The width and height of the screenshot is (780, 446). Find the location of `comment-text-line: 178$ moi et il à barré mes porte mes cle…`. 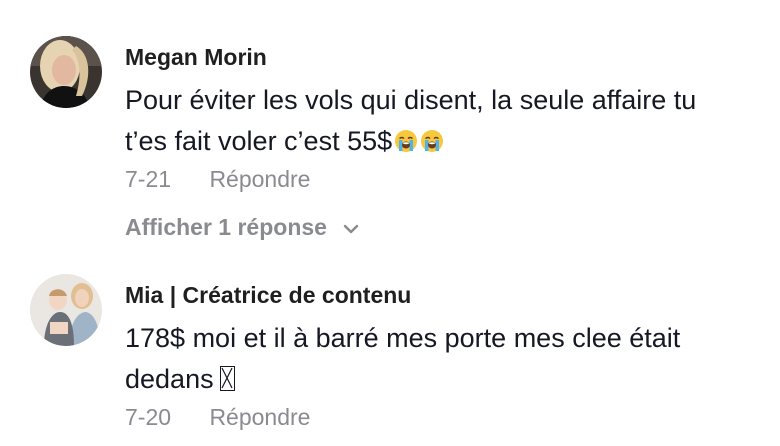

comment-text-line: 178$ moi et il à barré mes porte mes cle… is located at coordinates (403, 338).